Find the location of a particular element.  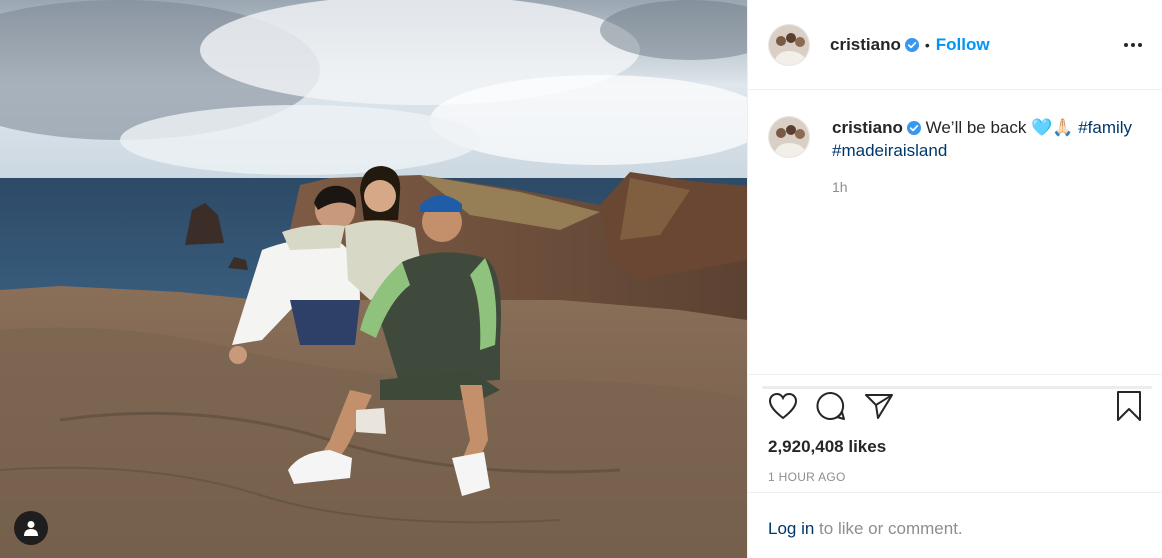

more-options-icon is located at coordinates (1133, 44).